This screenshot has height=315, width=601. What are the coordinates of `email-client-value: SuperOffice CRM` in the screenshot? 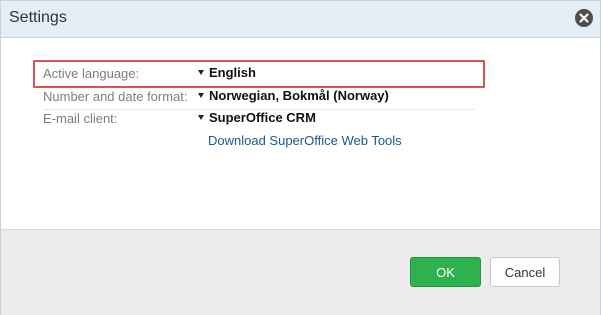 It's located at (262, 117).